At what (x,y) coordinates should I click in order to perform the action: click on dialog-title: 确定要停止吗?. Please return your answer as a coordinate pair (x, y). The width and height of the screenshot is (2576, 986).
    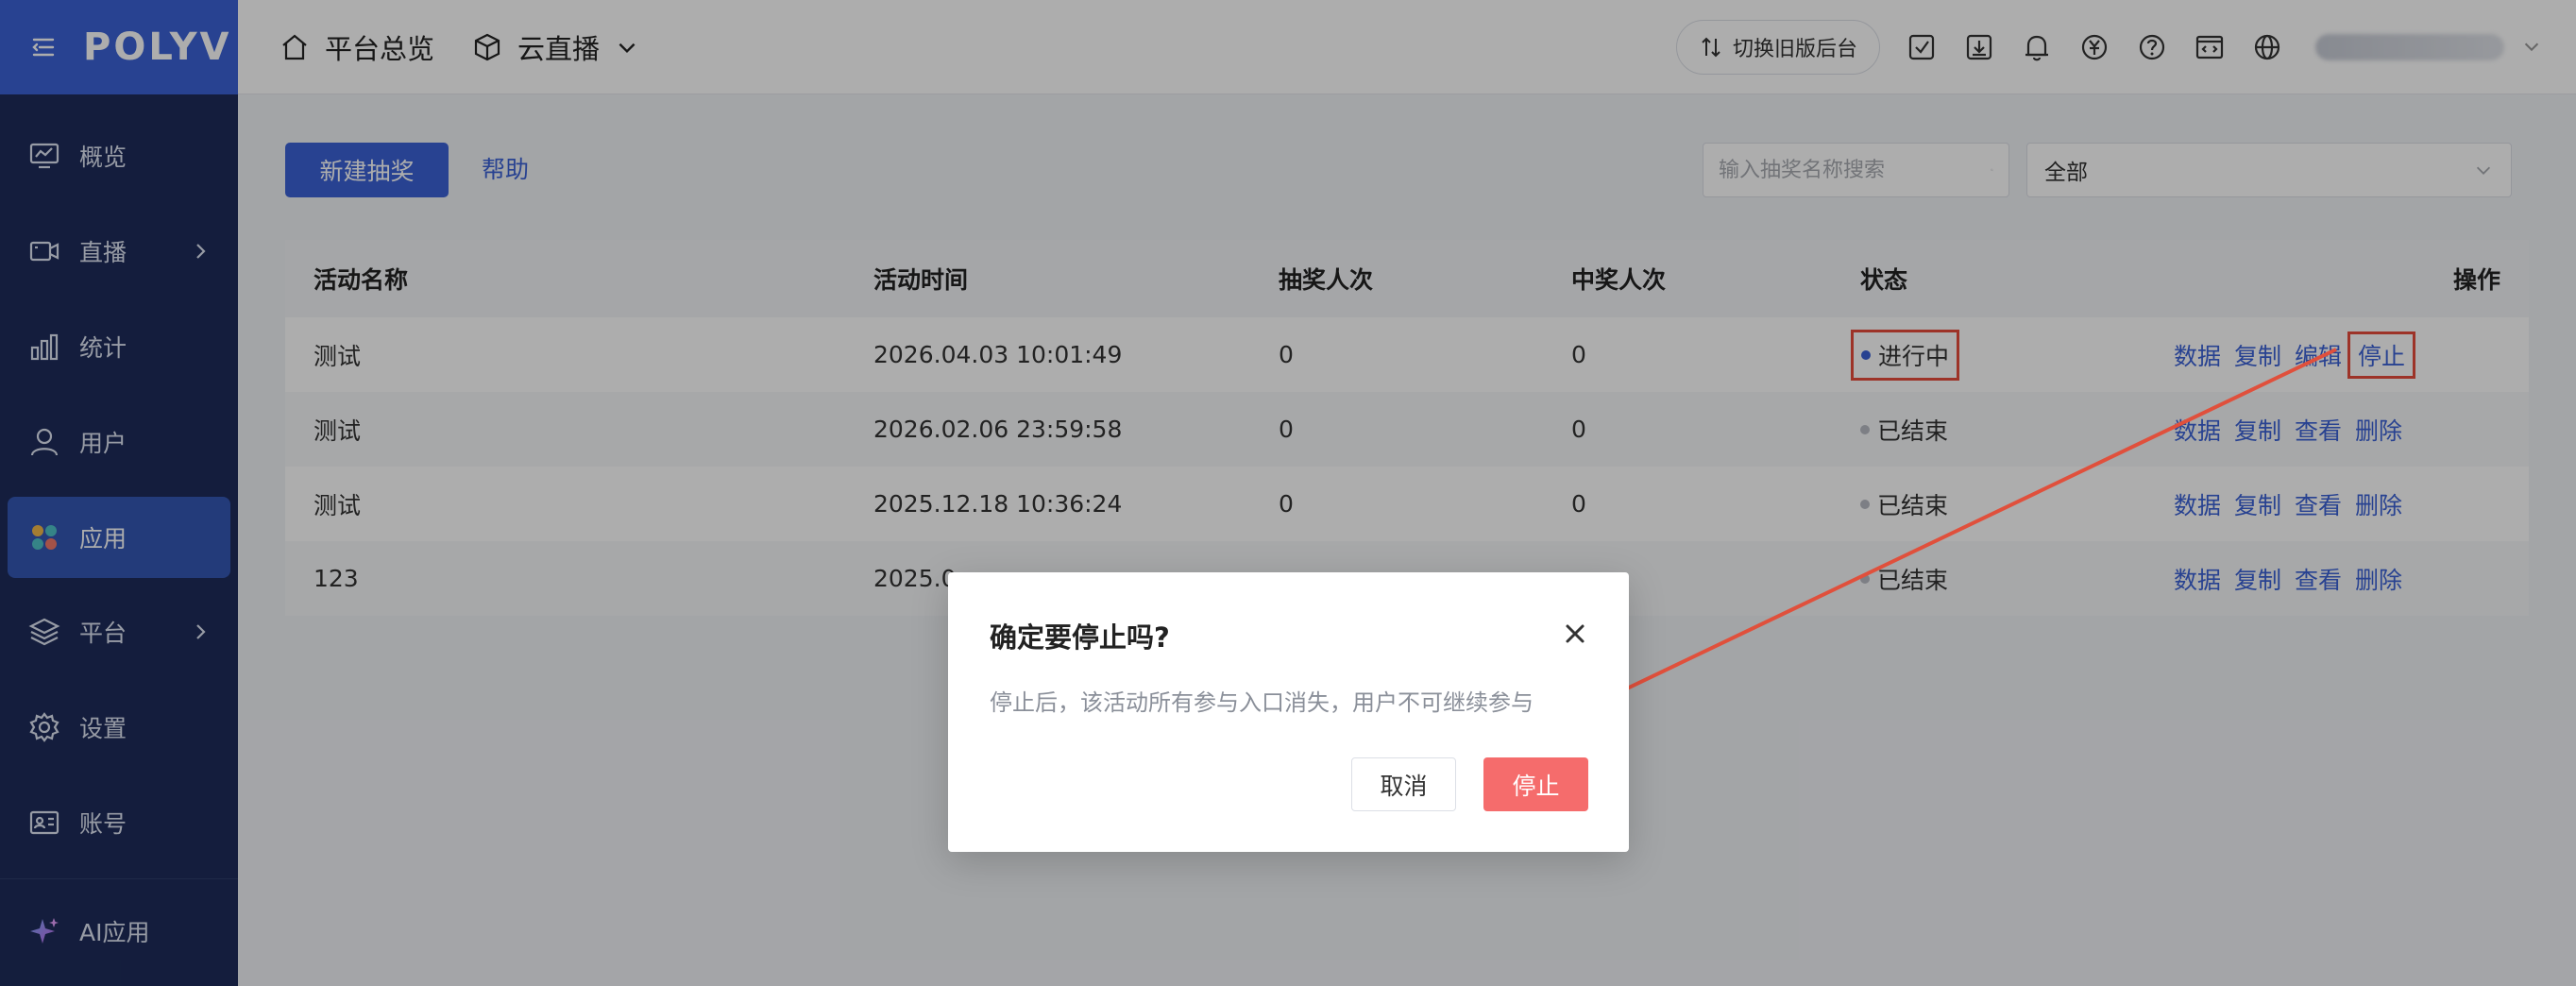
    Looking at the image, I should click on (1080, 637).